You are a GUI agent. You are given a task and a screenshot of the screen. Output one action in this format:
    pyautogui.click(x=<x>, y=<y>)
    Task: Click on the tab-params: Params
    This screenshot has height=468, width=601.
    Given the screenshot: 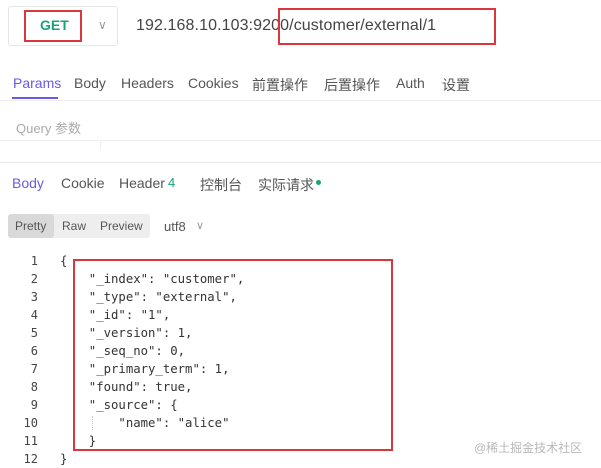 What is the action you would take?
    pyautogui.click(x=37, y=83)
    